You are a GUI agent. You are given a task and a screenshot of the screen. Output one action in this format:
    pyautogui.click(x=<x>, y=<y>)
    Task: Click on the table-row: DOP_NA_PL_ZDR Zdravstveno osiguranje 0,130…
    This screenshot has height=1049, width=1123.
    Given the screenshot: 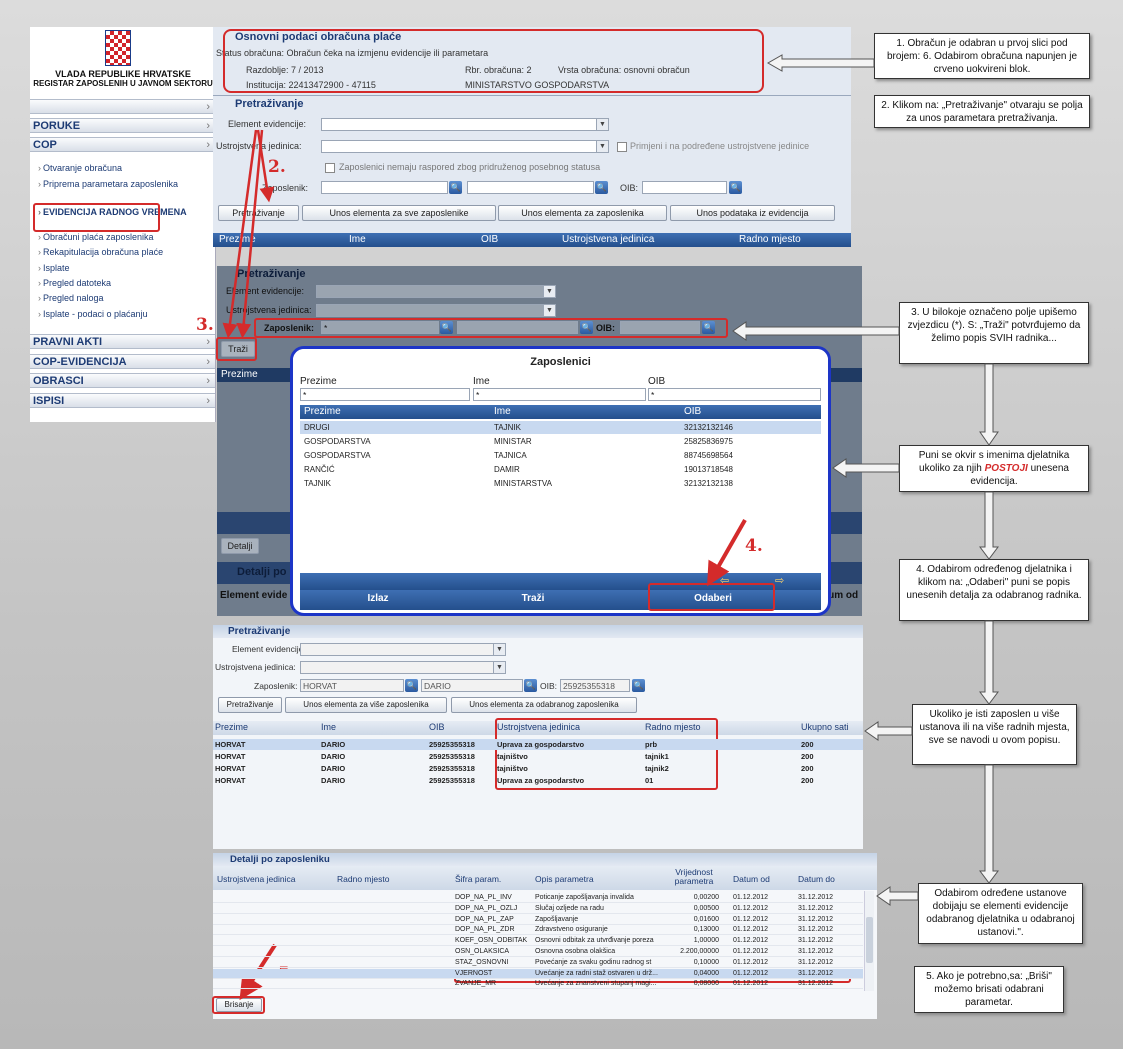 What is the action you would take?
    pyautogui.click(x=538, y=930)
    